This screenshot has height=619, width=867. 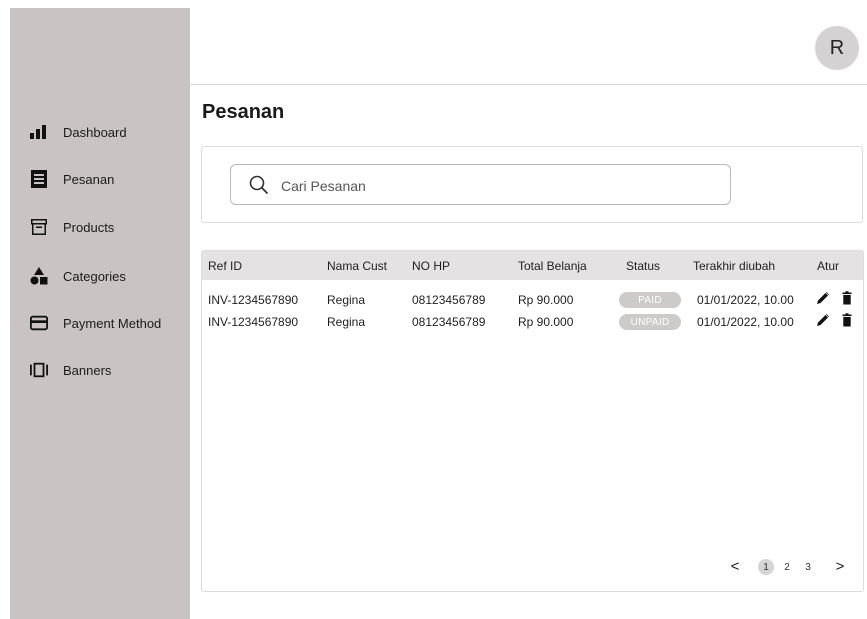 What do you see at coordinates (735, 566) in the screenshot?
I see `pagination-prev-button: <` at bounding box center [735, 566].